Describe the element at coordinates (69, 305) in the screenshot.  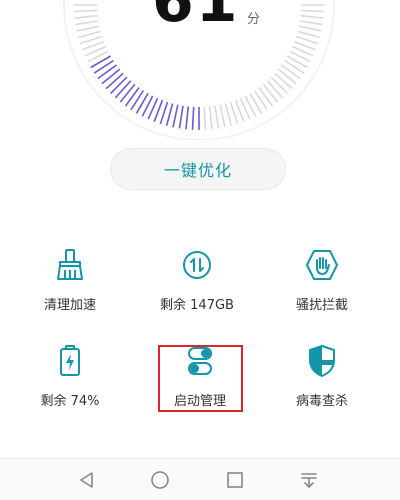
I see `tool-label: 清理加速` at that location.